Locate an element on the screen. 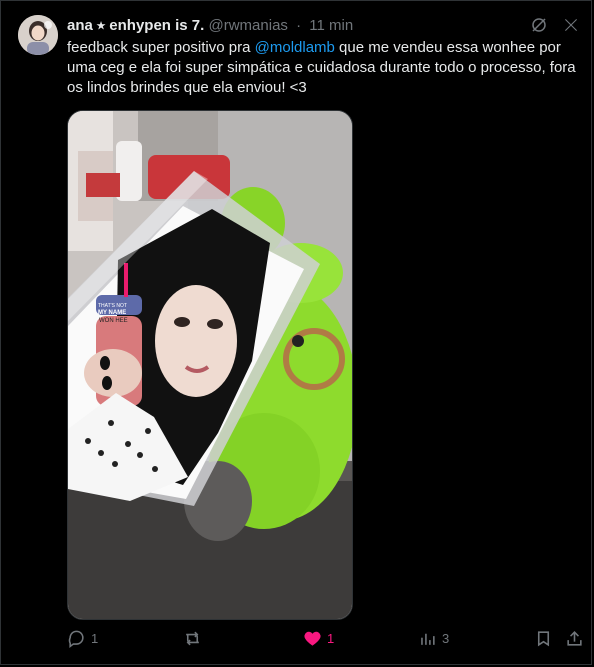  bookmark-button is located at coordinates (543, 638).